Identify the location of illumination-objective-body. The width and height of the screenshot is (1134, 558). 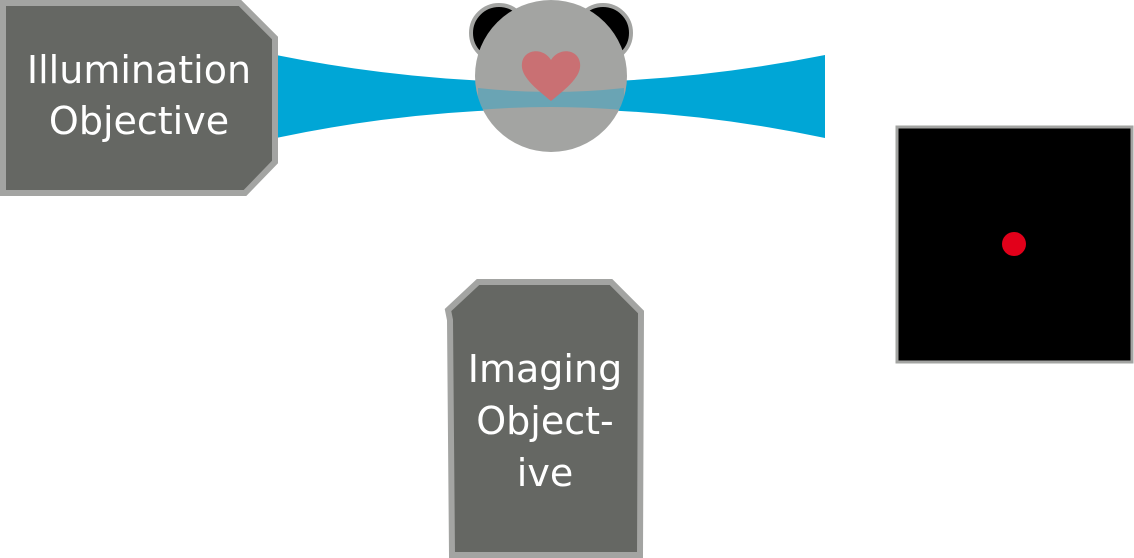
(139, 98).